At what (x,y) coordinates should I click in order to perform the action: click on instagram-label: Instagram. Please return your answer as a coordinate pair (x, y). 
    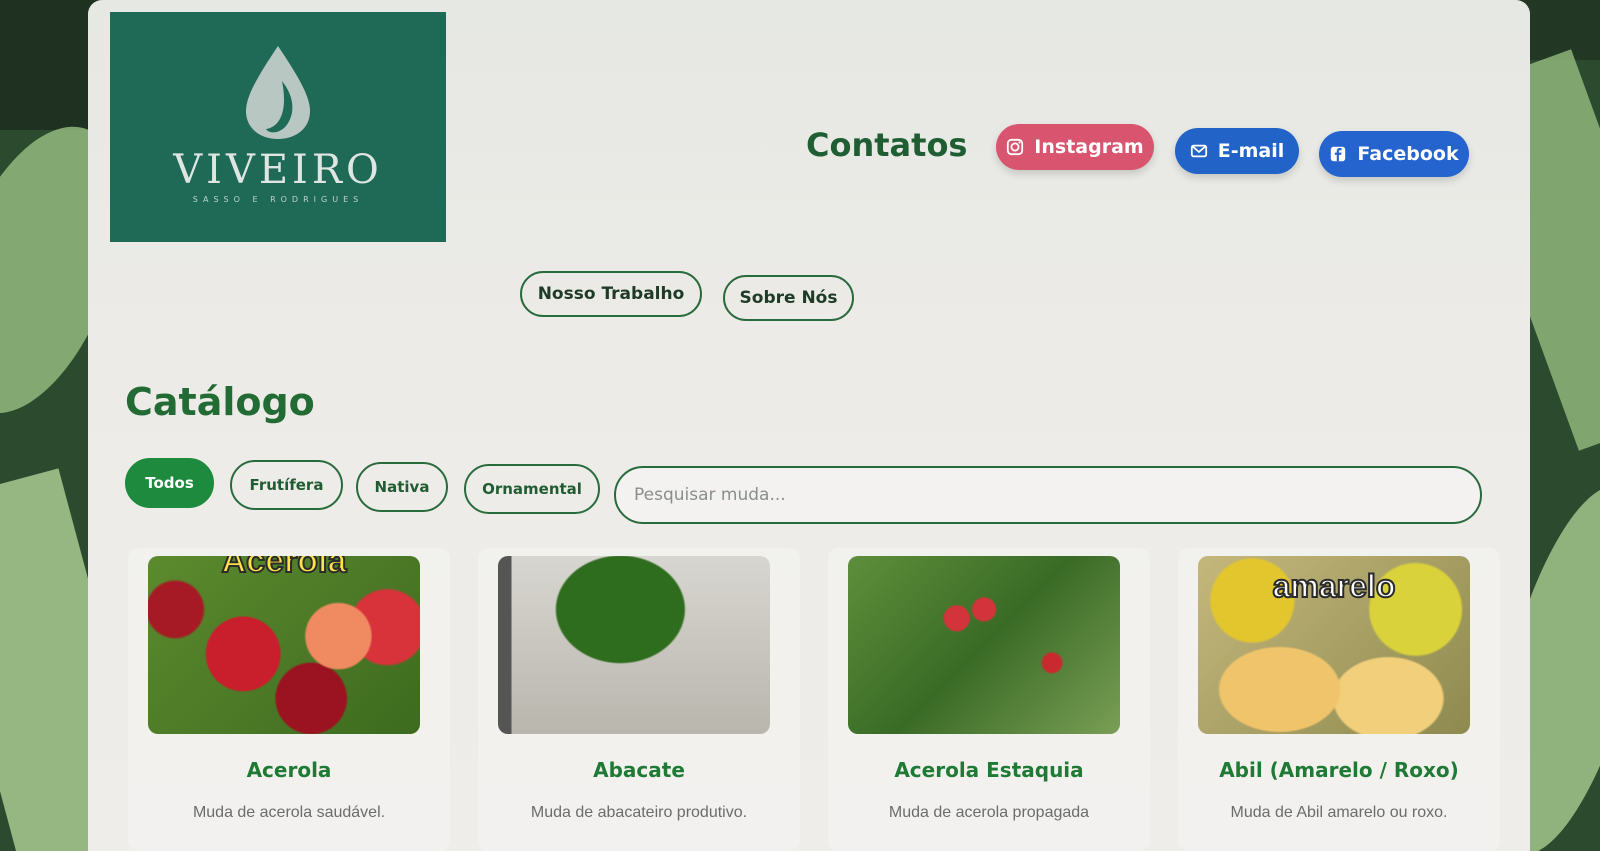
    Looking at the image, I should click on (1089, 147).